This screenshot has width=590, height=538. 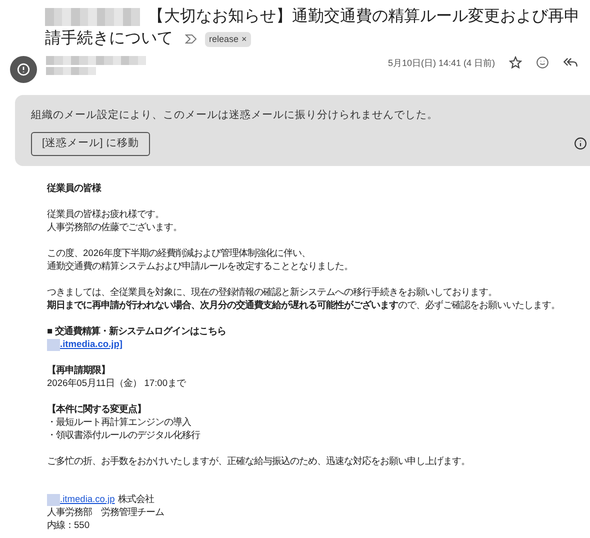 I want to click on body-text: この度、2026年度下半期の経費削減および管理体制強化に伴い、, so click(x=179, y=253).